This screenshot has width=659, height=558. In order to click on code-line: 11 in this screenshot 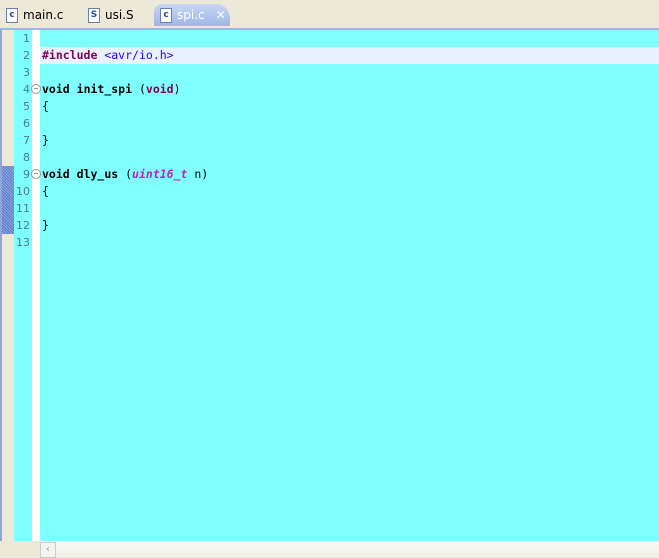, I will do `click(23, 208)`.